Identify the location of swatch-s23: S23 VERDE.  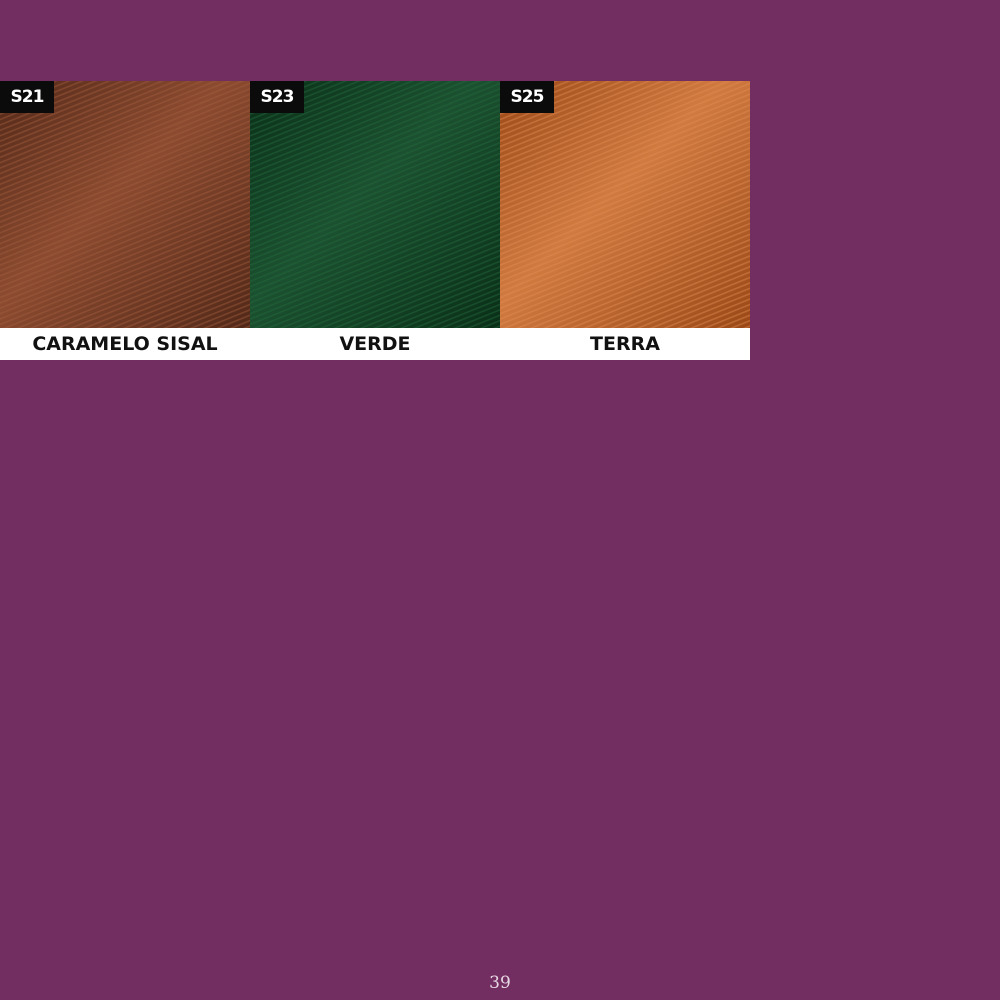
(375, 220).